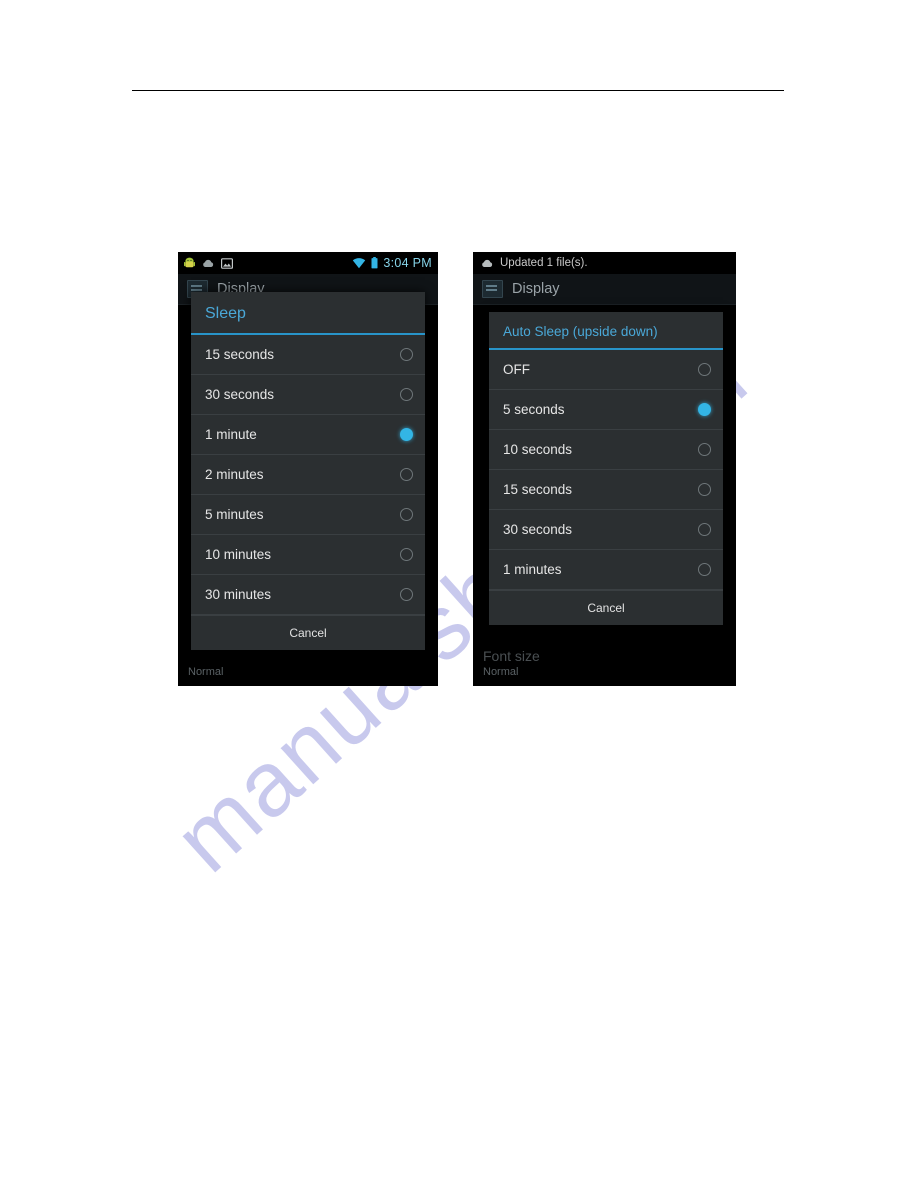 This screenshot has height=1188, width=918. I want to click on android-robot-icon, so click(189, 263).